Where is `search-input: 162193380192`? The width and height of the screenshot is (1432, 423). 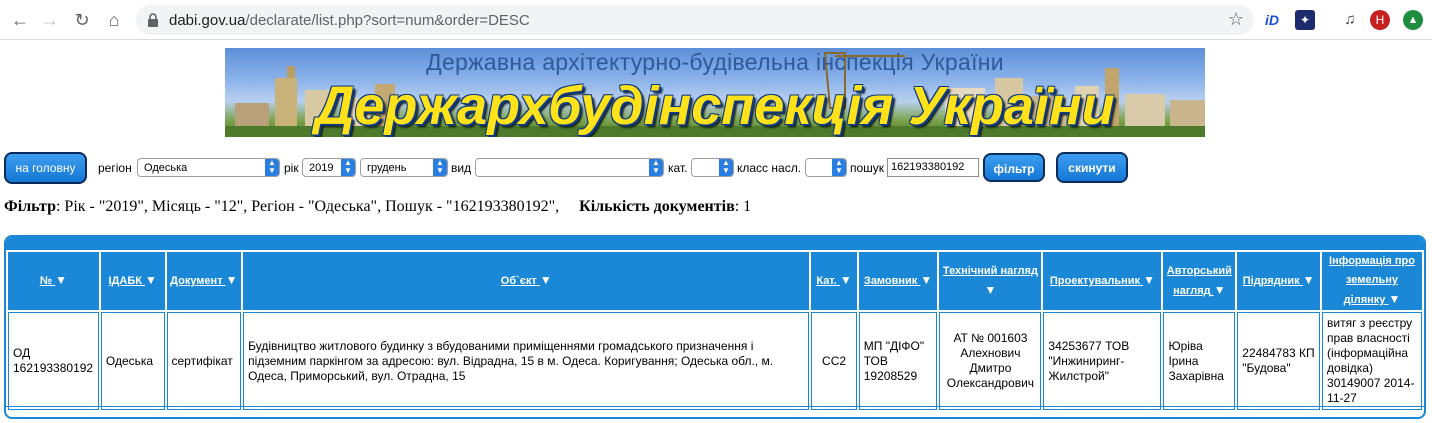
search-input: 162193380192 is located at coordinates (933, 167).